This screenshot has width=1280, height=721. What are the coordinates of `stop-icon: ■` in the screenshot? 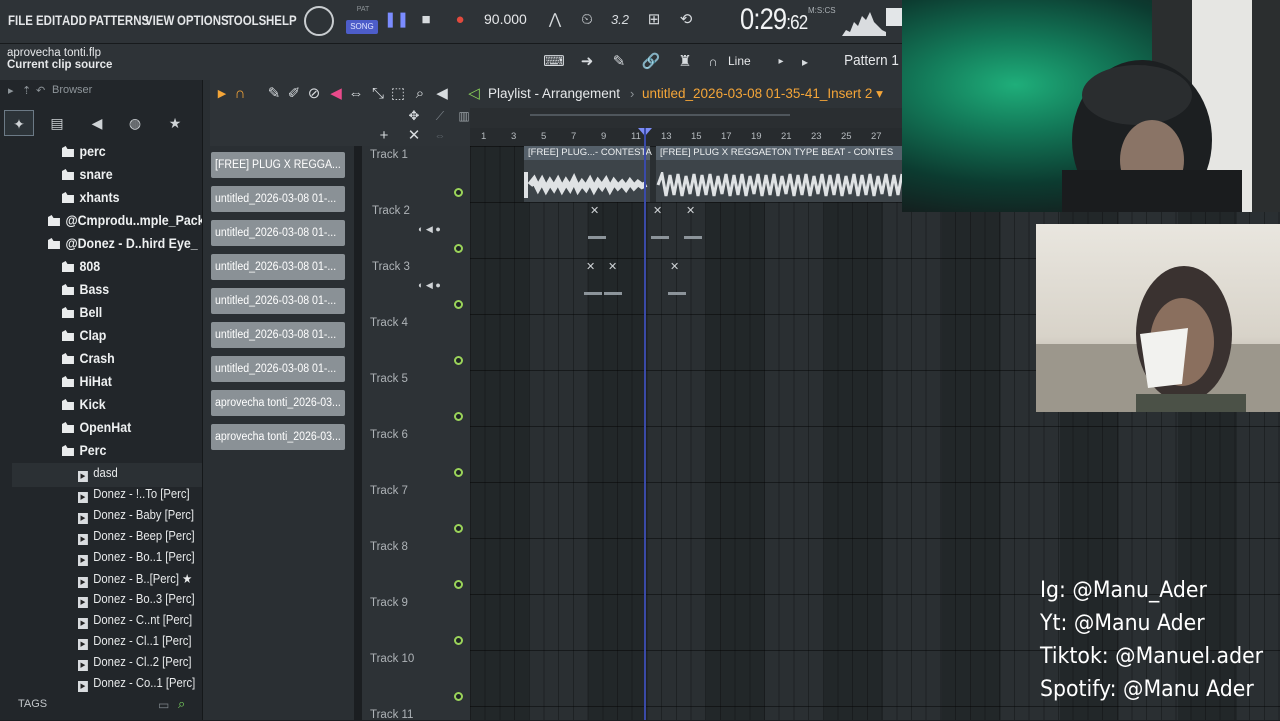 It's located at (426, 20).